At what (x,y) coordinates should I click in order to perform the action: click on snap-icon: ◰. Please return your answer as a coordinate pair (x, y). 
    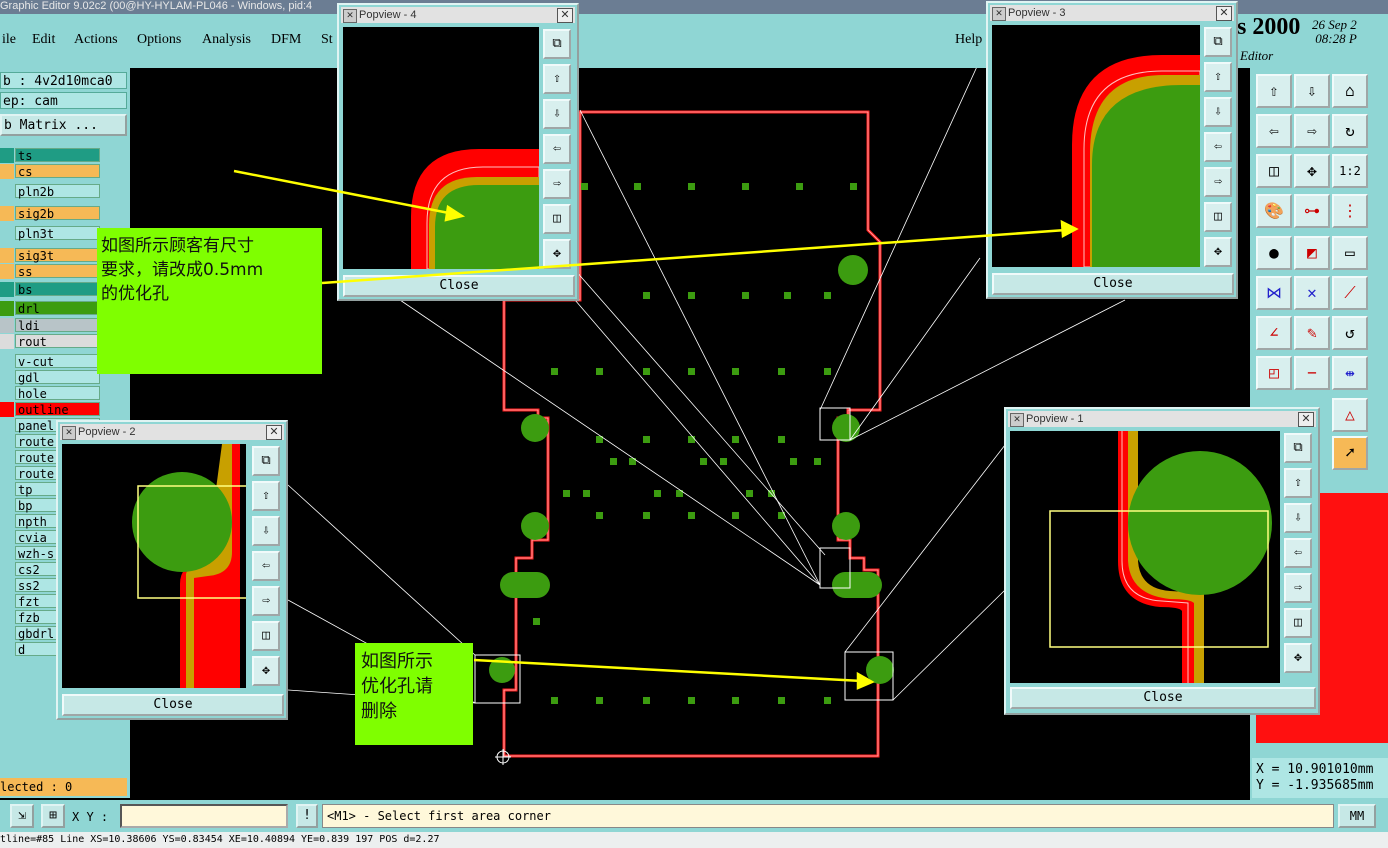
    Looking at the image, I should click on (1274, 373).